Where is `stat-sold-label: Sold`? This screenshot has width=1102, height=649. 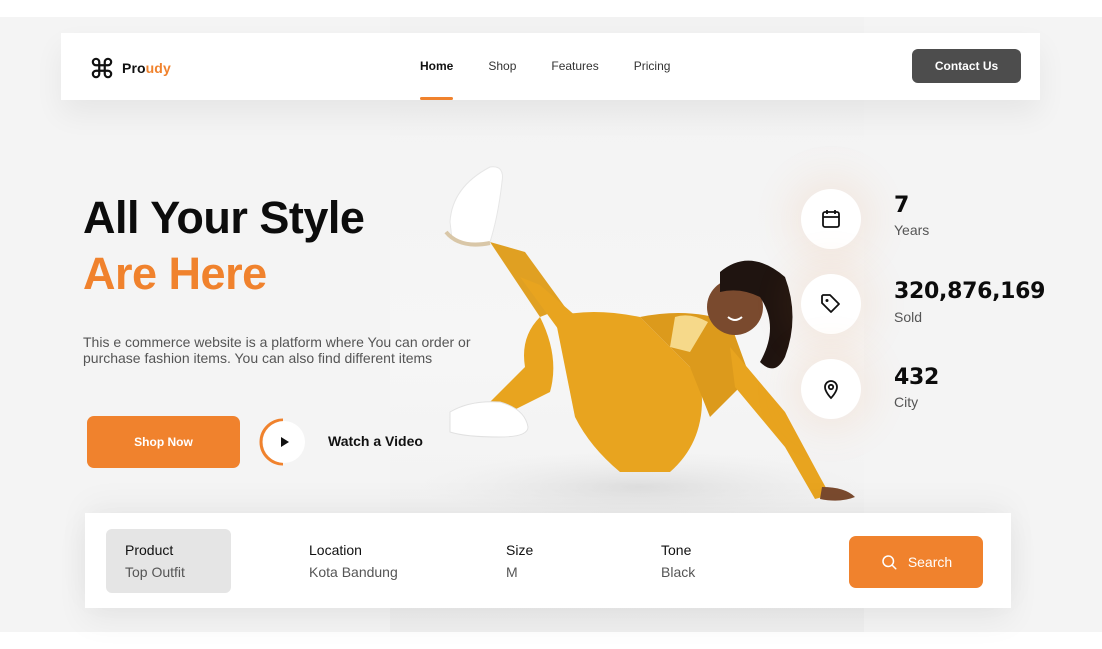
stat-sold-label: Sold is located at coordinates (908, 317).